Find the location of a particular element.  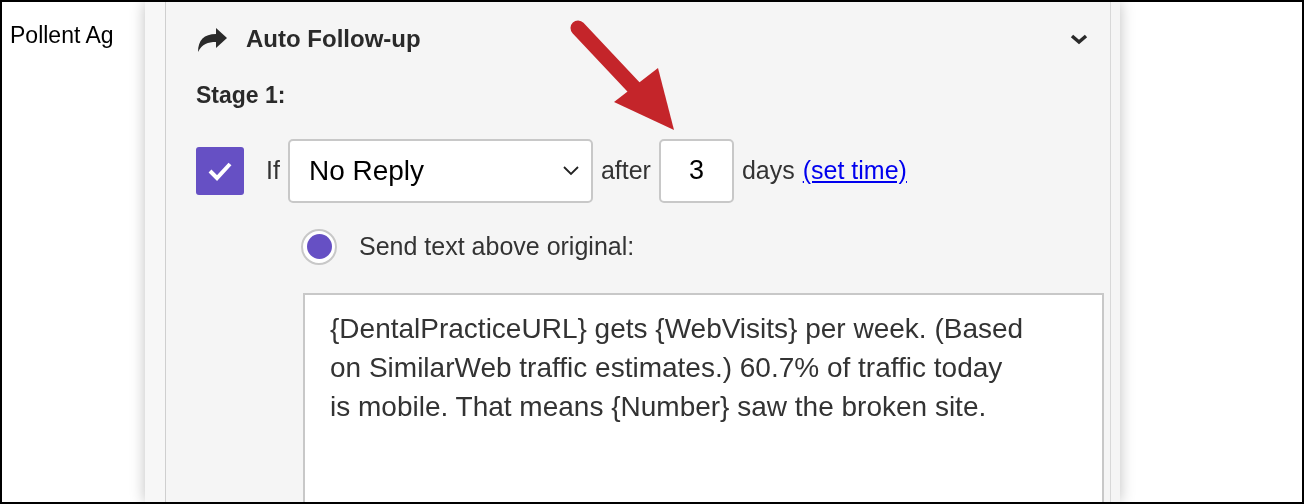

radio-button is located at coordinates (319, 246).